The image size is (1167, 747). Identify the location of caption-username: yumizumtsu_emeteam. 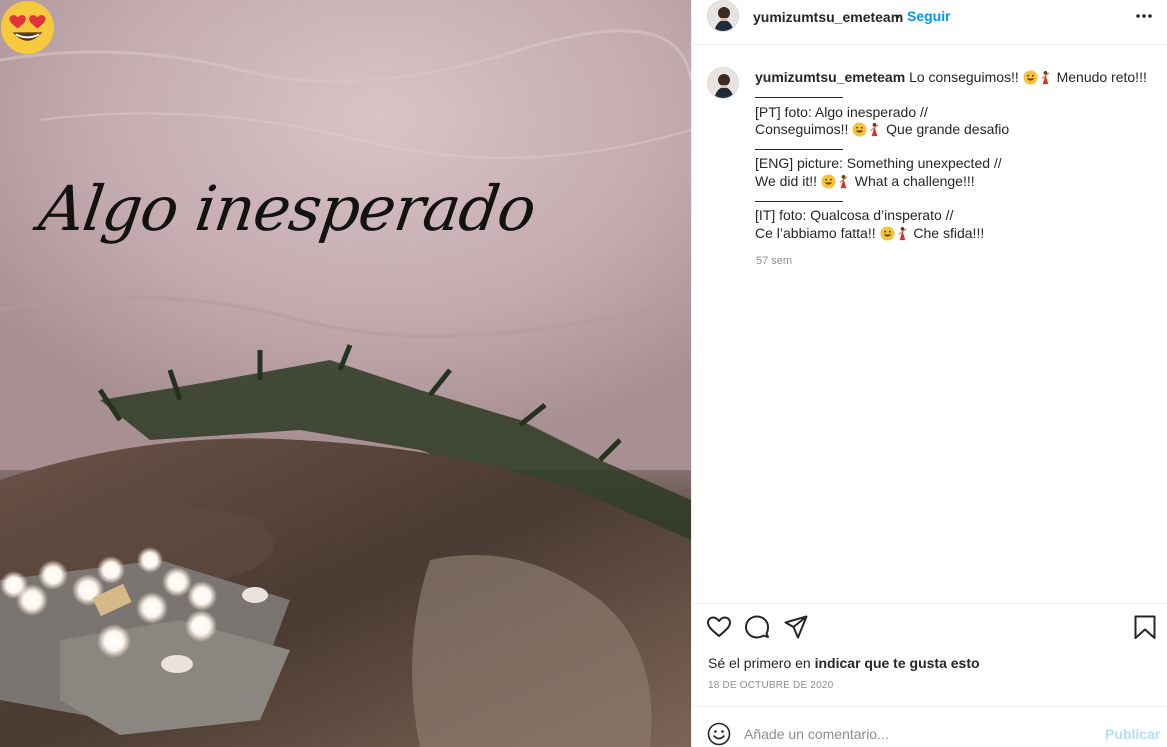
(830, 77).